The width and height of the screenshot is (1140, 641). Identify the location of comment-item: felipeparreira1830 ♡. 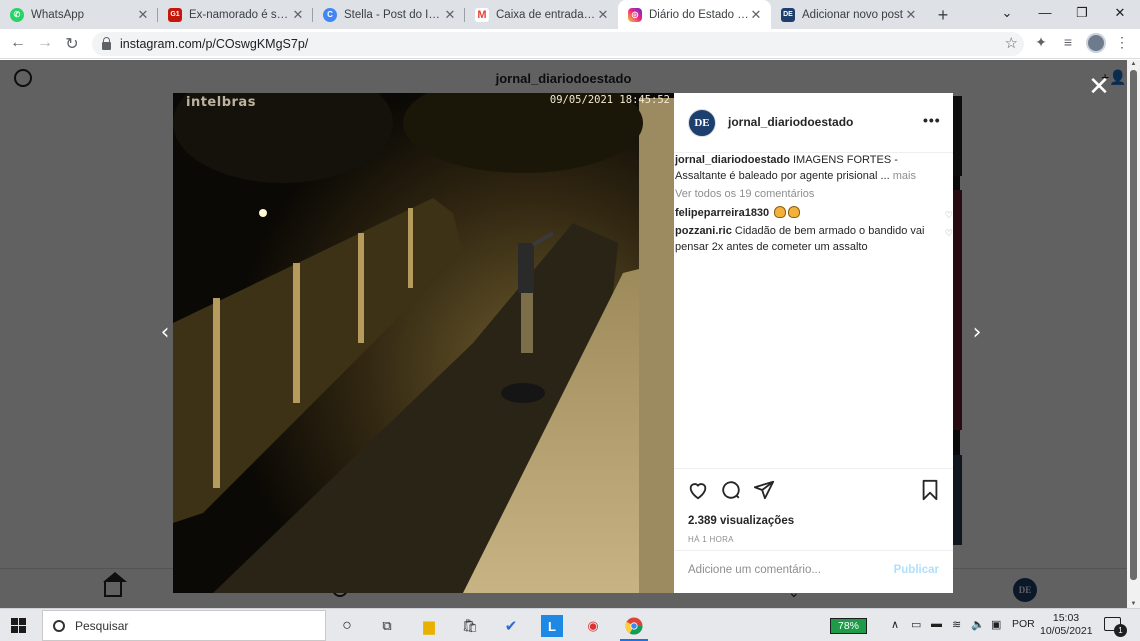
(813, 215).